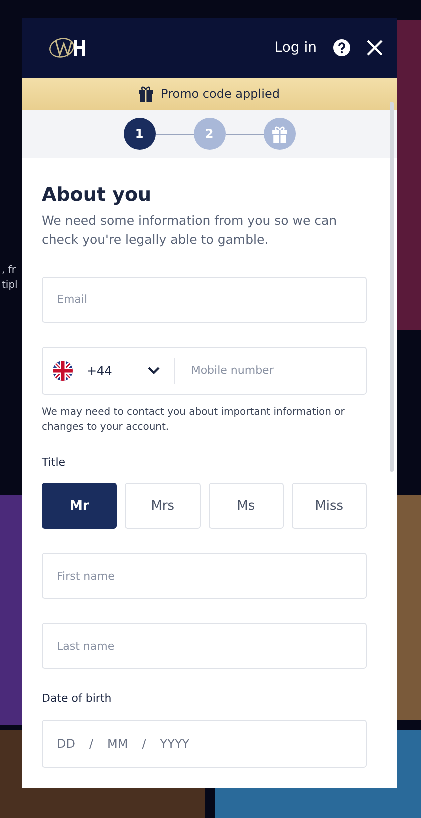 This screenshot has width=421, height=818. Describe the element at coordinates (77, 699) in the screenshot. I see `dob-label: Date of birth` at that location.